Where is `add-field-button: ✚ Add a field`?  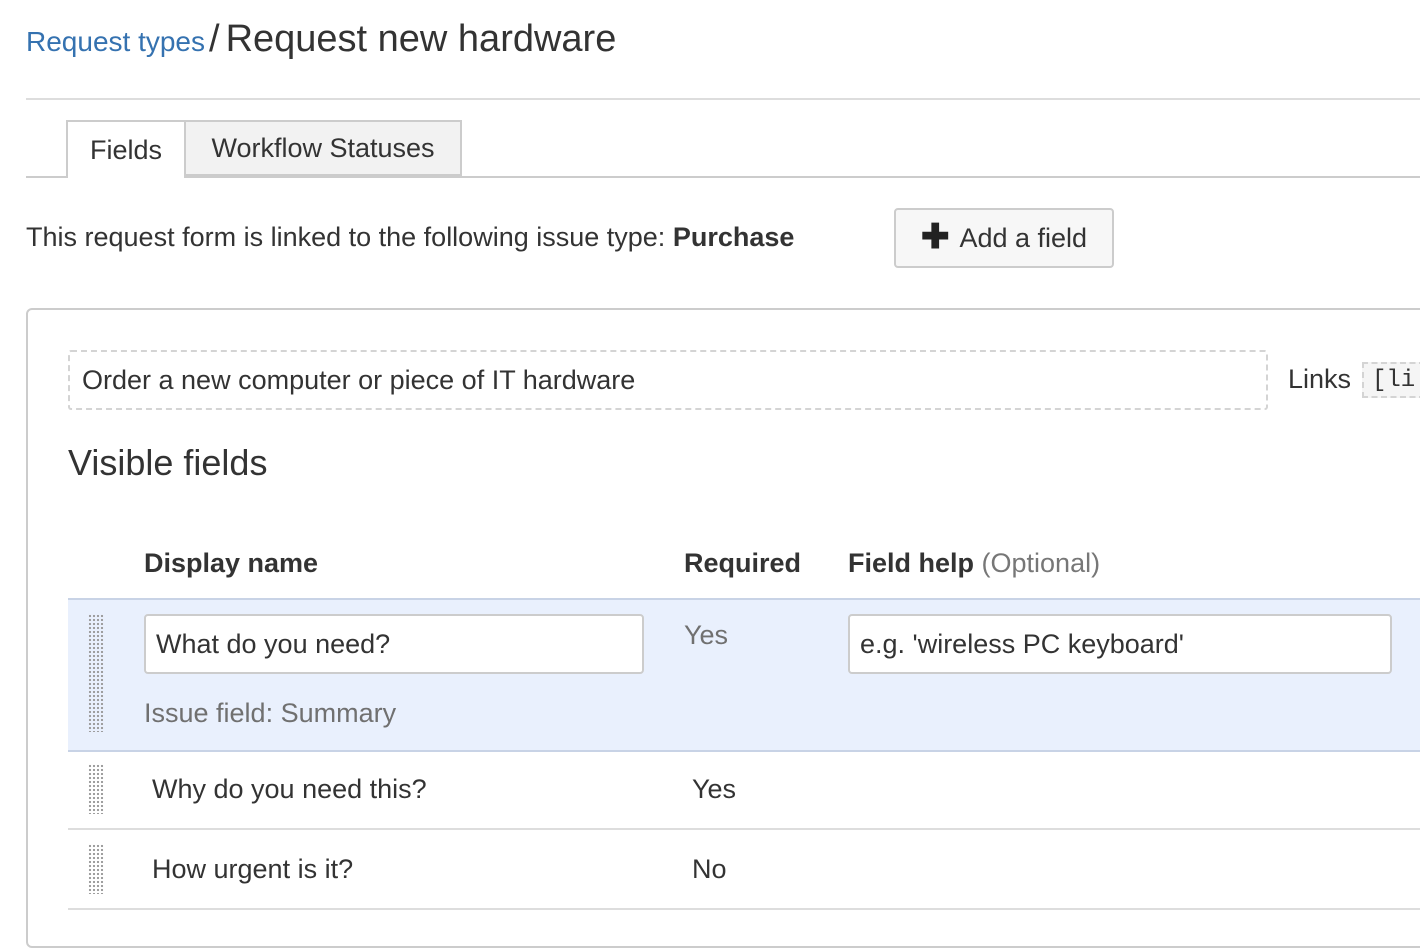
add-field-button: ✚ Add a field is located at coordinates (1004, 238).